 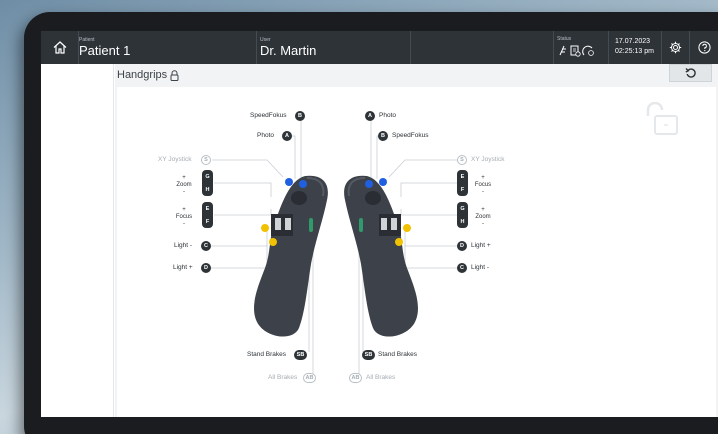 What do you see at coordinates (77, 240) in the screenshot?
I see `left-panel` at bounding box center [77, 240].